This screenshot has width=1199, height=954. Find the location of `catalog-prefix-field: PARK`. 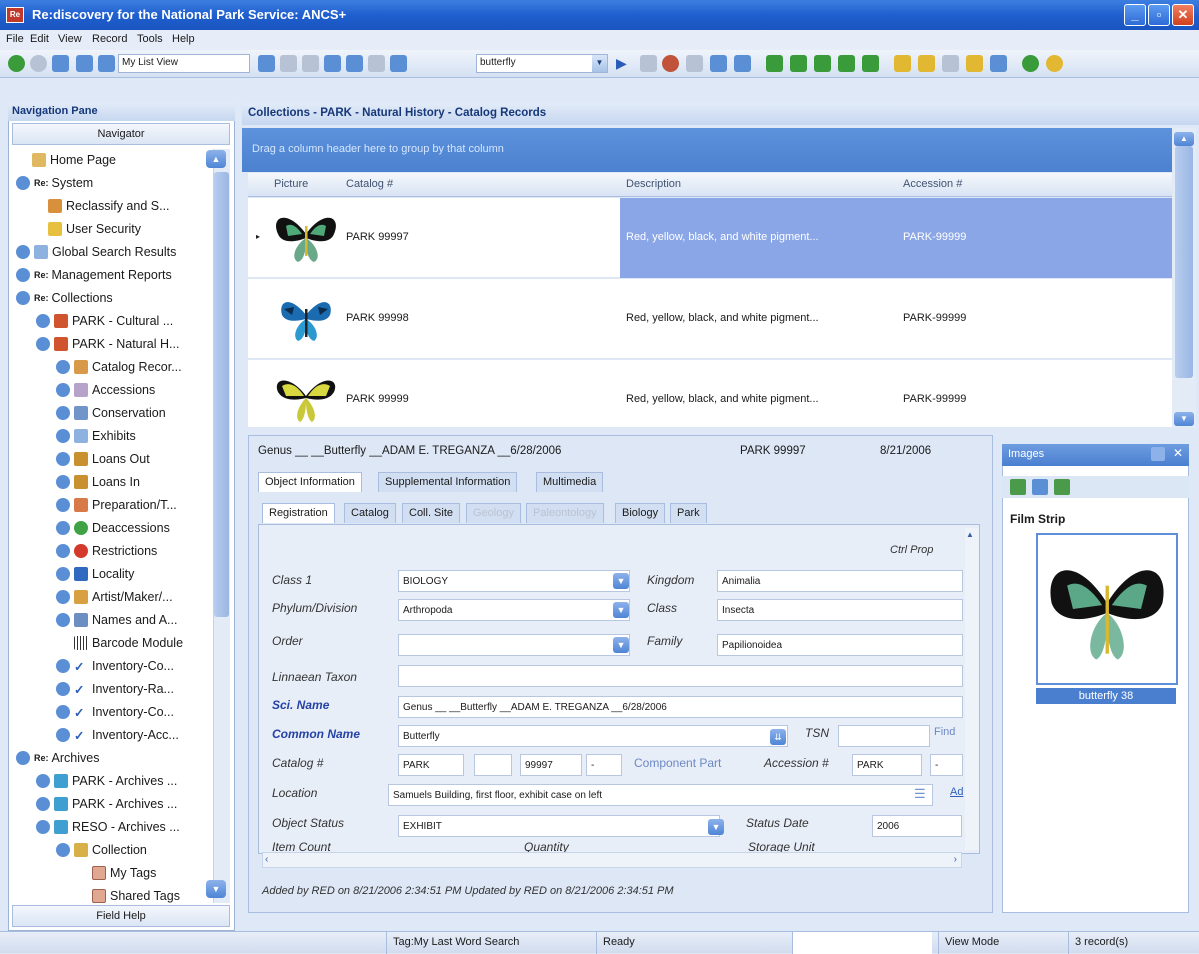

catalog-prefix-field: PARK is located at coordinates (431, 765).